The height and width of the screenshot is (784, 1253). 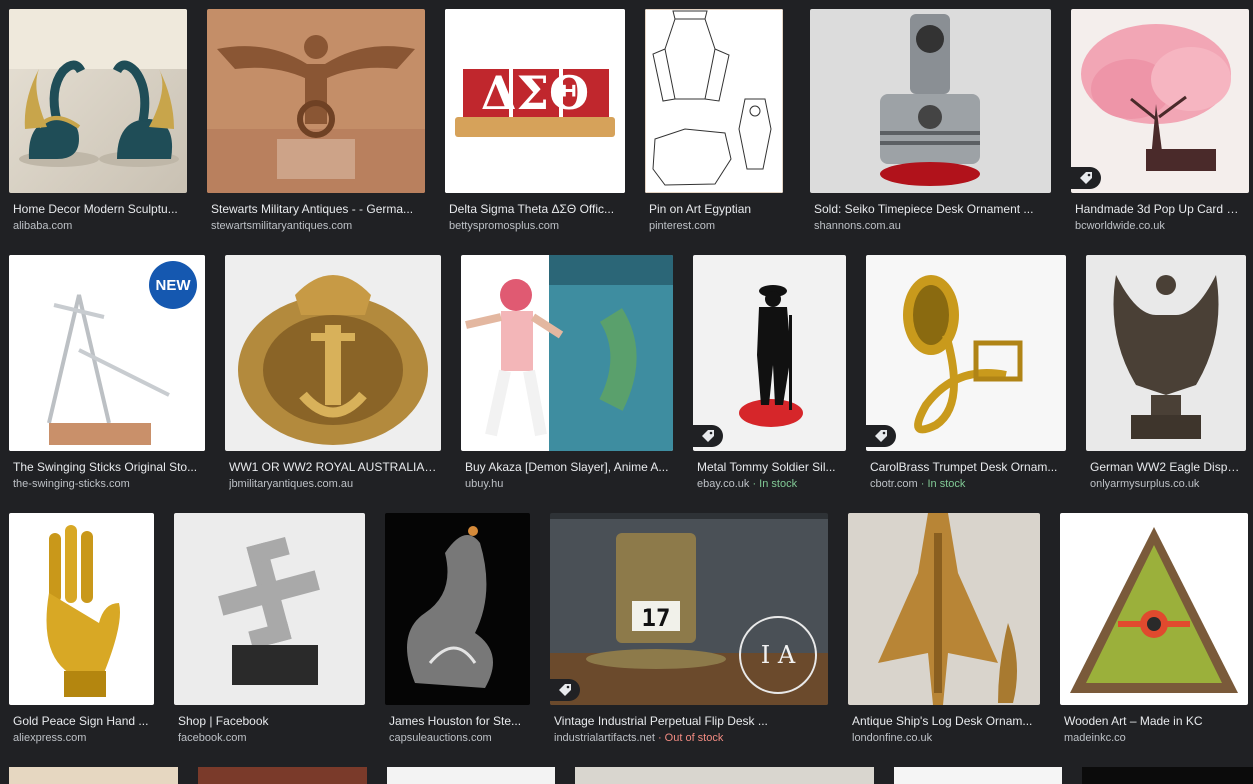 I want to click on stock-status: · Out of stock, so click(x=689, y=738).